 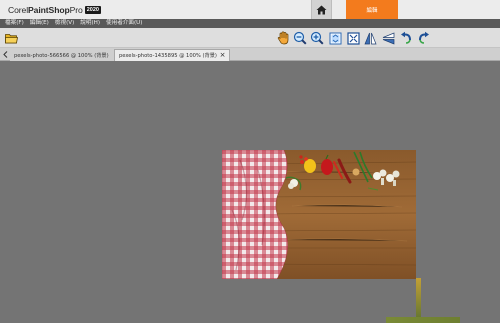 I want to click on rotate-left-icon, so click(x=406, y=37).